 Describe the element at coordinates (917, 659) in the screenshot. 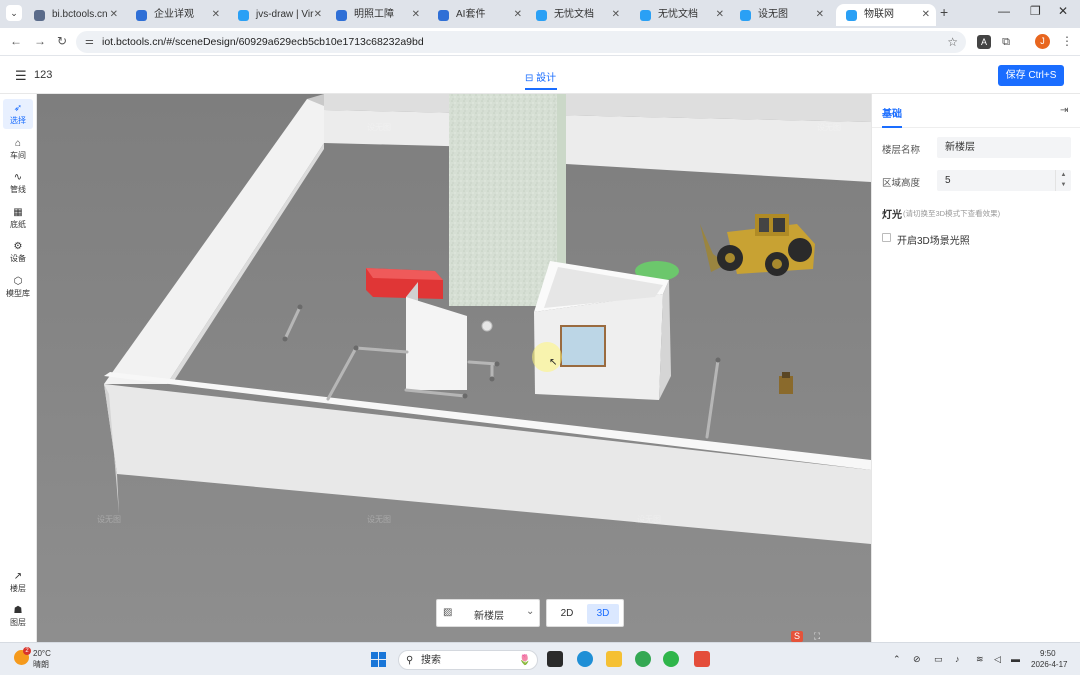

I see `tray-app-icon: ⊘` at that location.